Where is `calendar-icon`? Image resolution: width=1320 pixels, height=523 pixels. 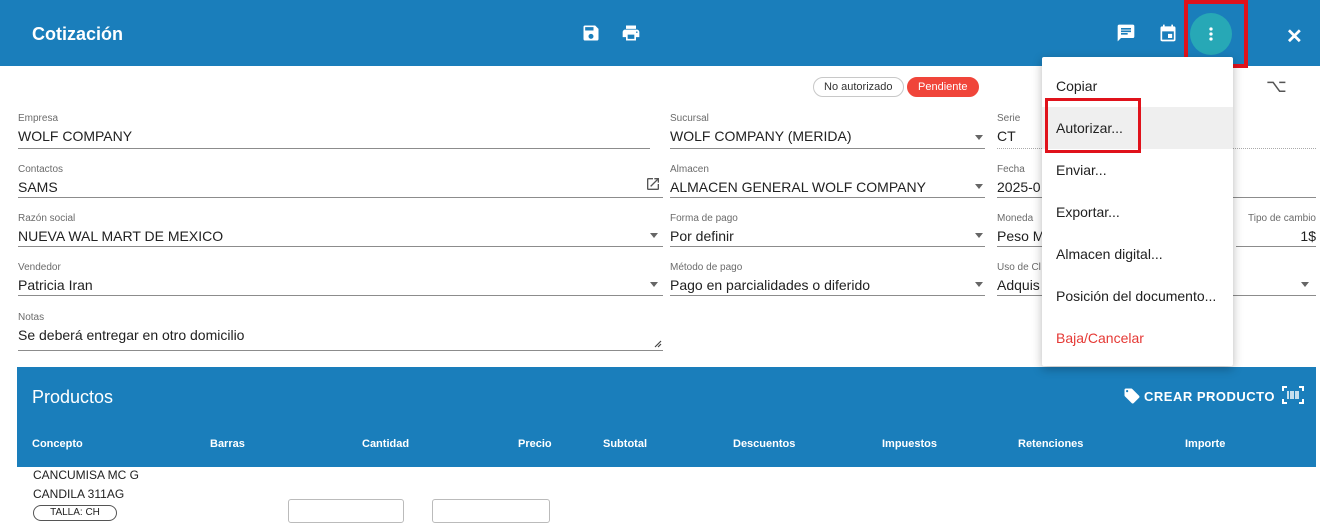 calendar-icon is located at coordinates (1168, 33).